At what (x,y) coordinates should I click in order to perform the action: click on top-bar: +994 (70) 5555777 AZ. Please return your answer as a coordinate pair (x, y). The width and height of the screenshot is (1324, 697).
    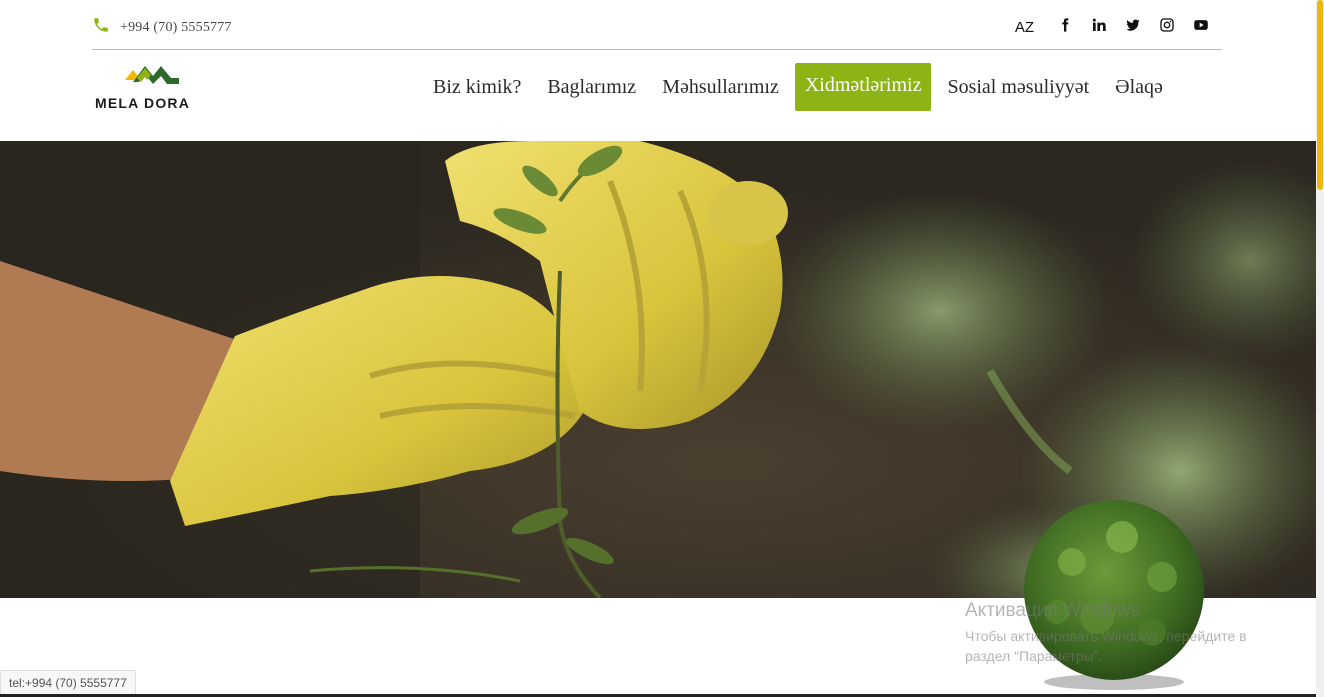
    Looking at the image, I should click on (658, 25).